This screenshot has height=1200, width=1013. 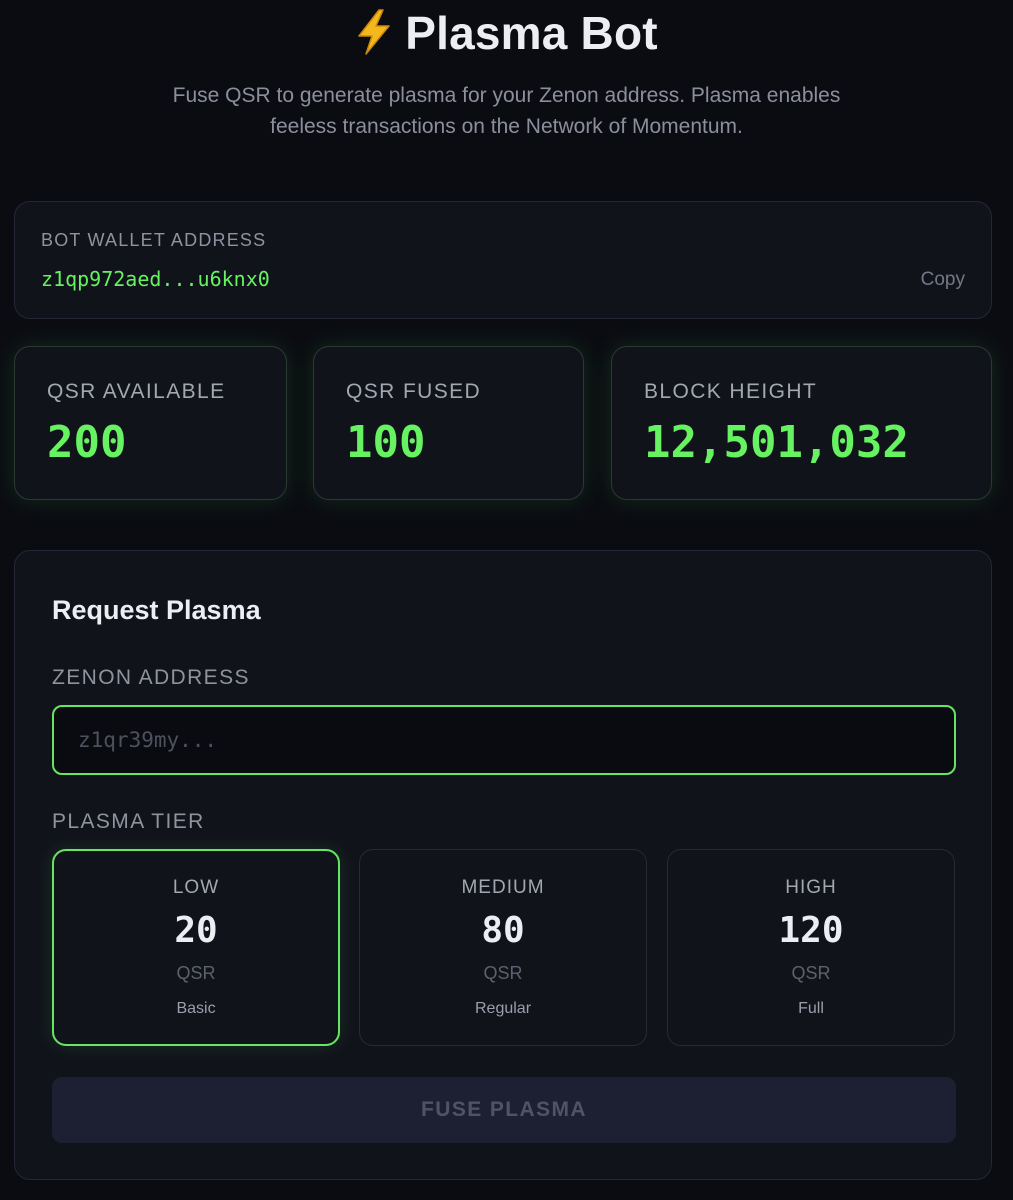 What do you see at coordinates (811, 930) in the screenshot?
I see `tier-amount: 120` at bounding box center [811, 930].